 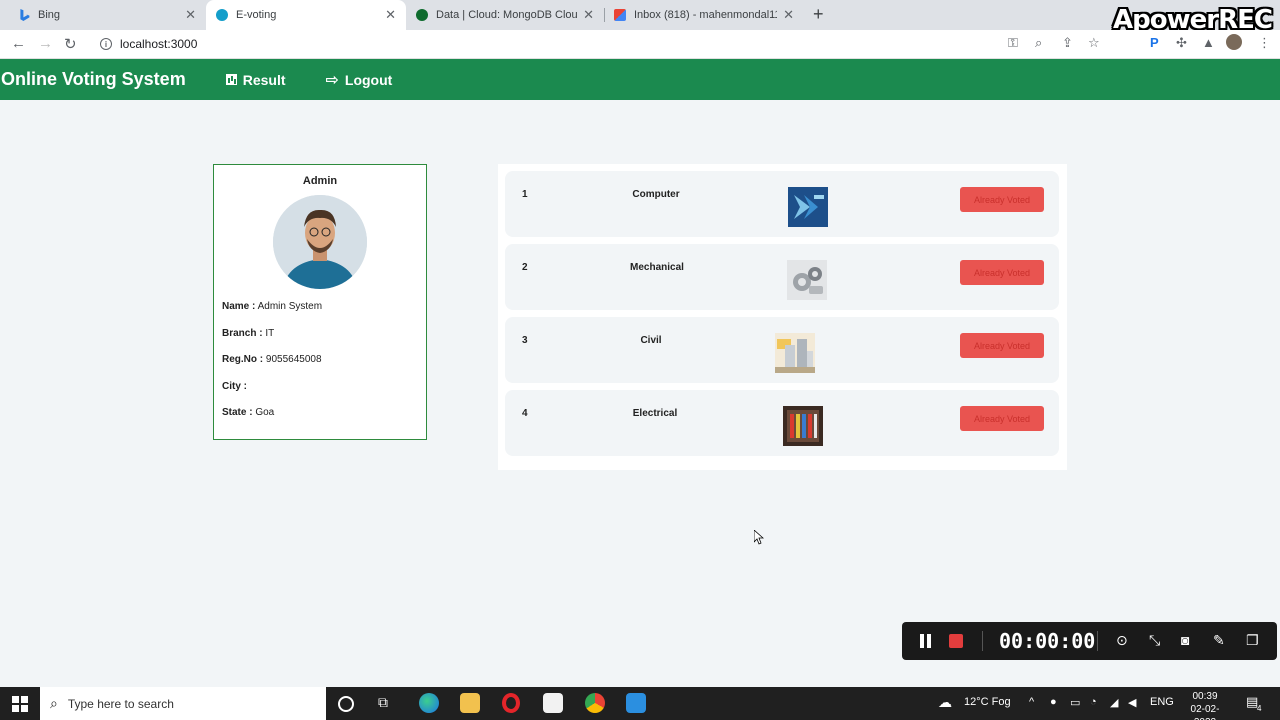 I want to click on browser-toolbar: ← → ↻ i localhost:3000 ⚿ ⌕ ⇪ ☆ P ✣ ▲ ⋮, so click(x=640, y=44).